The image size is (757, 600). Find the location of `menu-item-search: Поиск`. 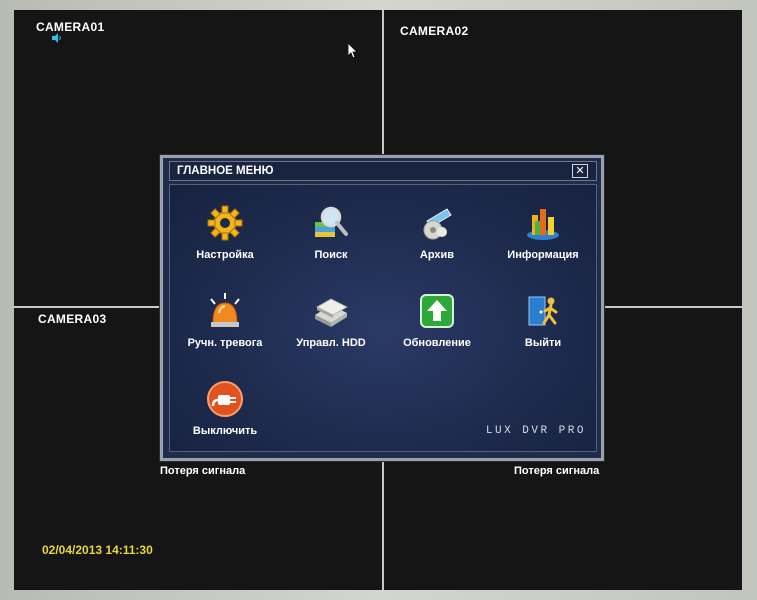

menu-item-search: Поиск is located at coordinates (331, 239).